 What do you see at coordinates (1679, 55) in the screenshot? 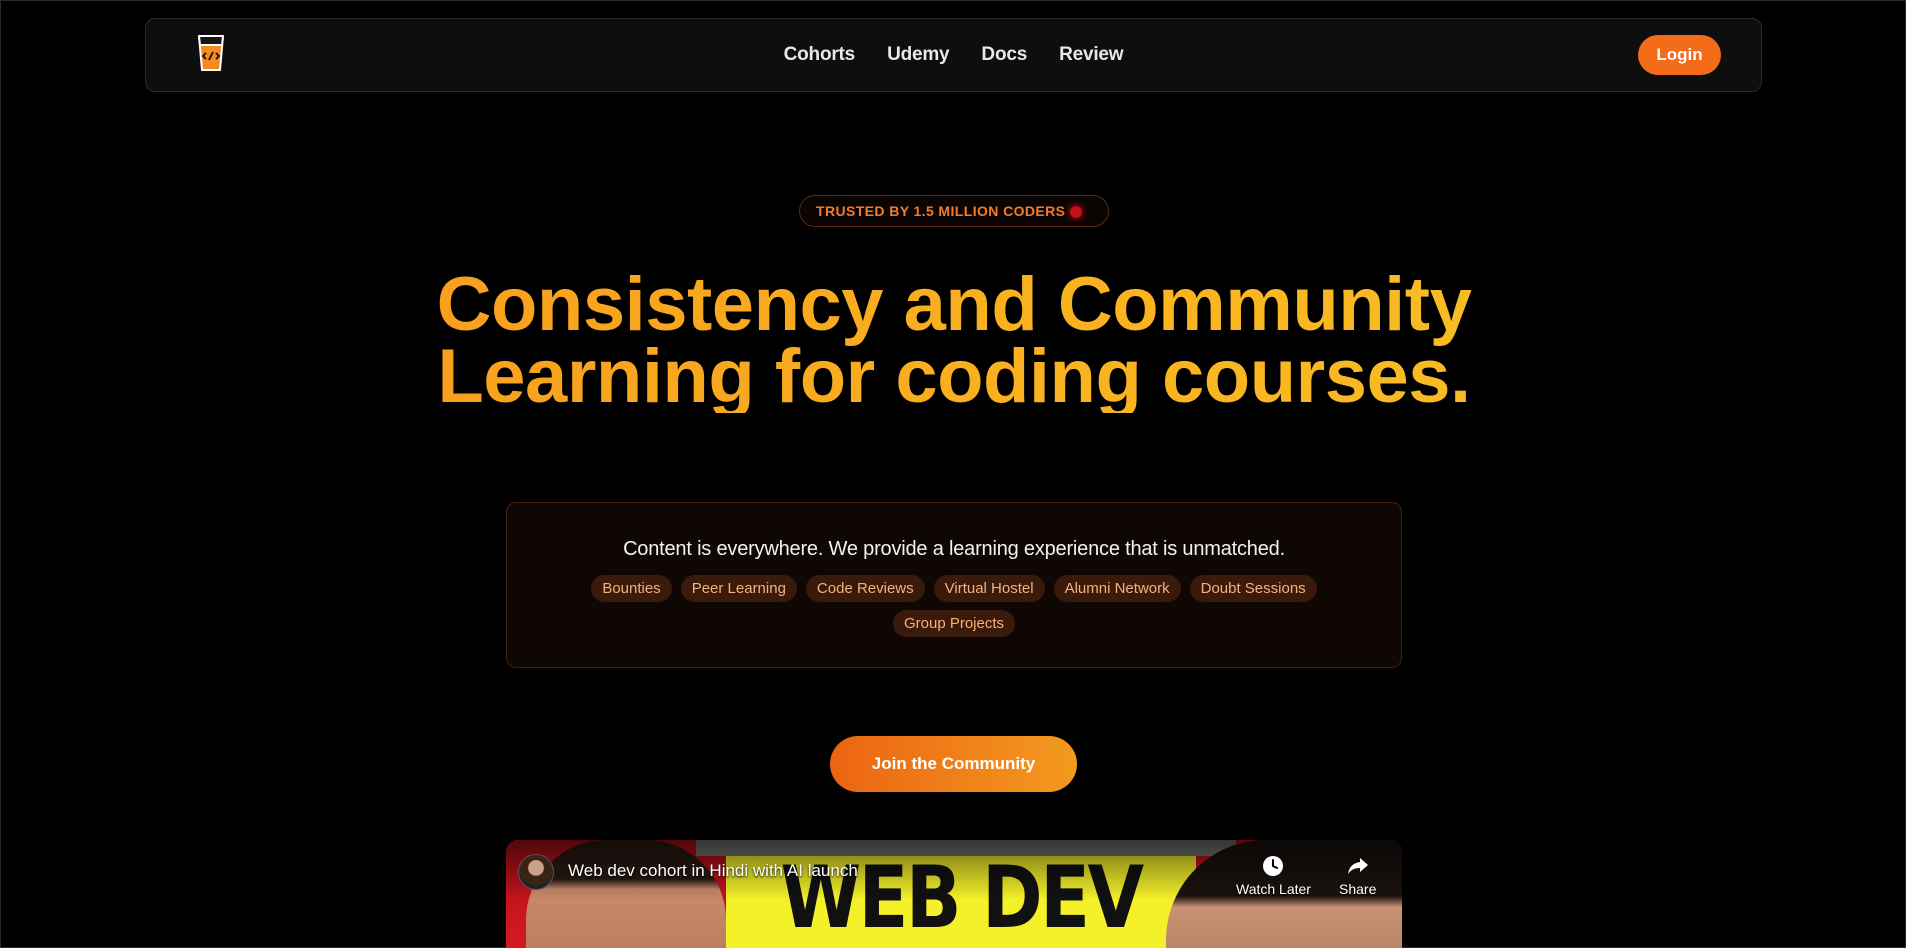
I see `login-button: Login` at bounding box center [1679, 55].